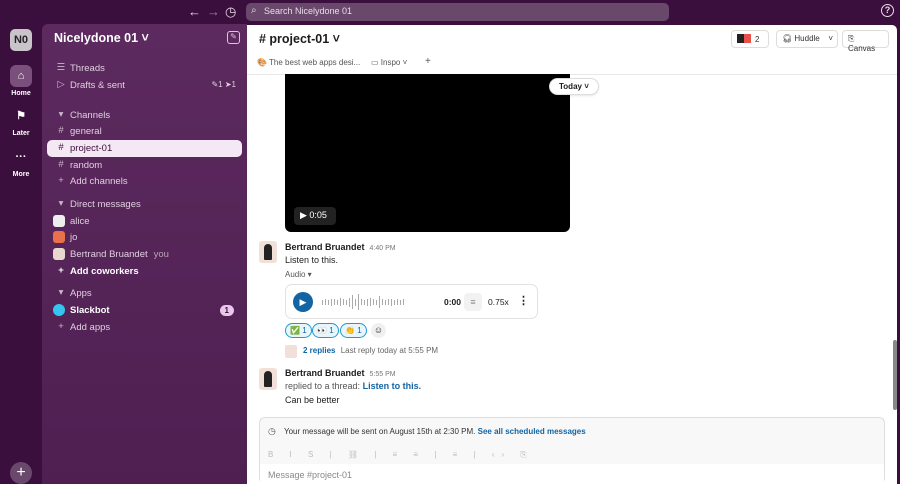 The height and width of the screenshot is (484, 900). I want to click on rail-home: ⌂ Home, so click(21, 81).